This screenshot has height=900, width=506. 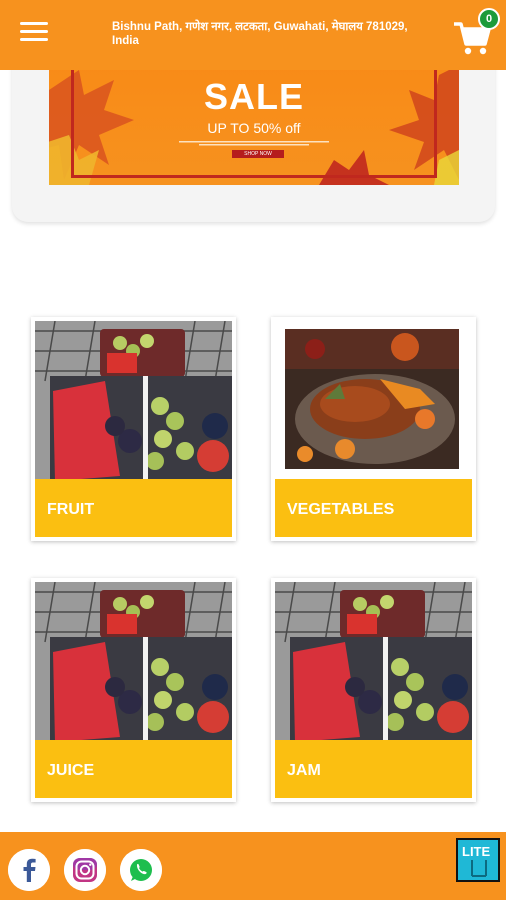 What do you see at coordinates (29, 870) in the screenshot?
I see `facebook-icon` at bounding box center [29, 870].